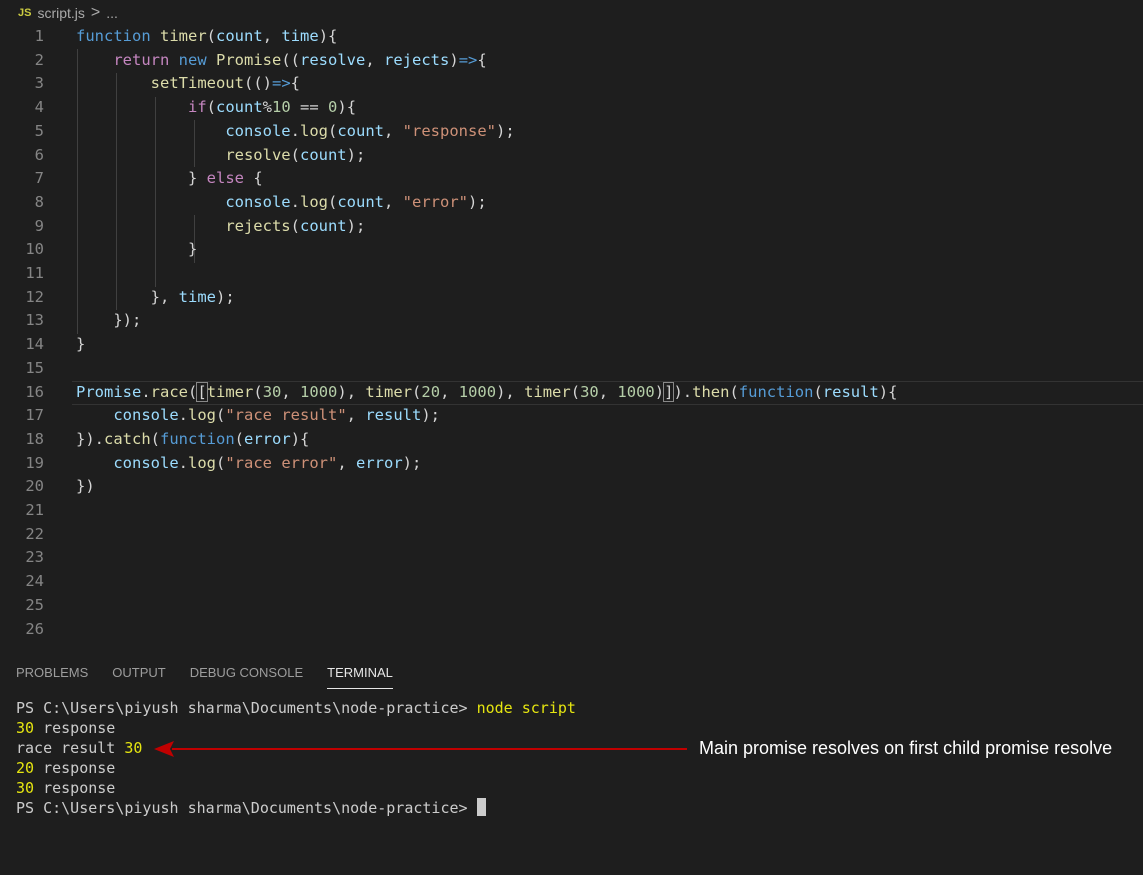  Describe the element at coordinates (683, 391) in the screenshot. I see `code-token: ).` at that location.